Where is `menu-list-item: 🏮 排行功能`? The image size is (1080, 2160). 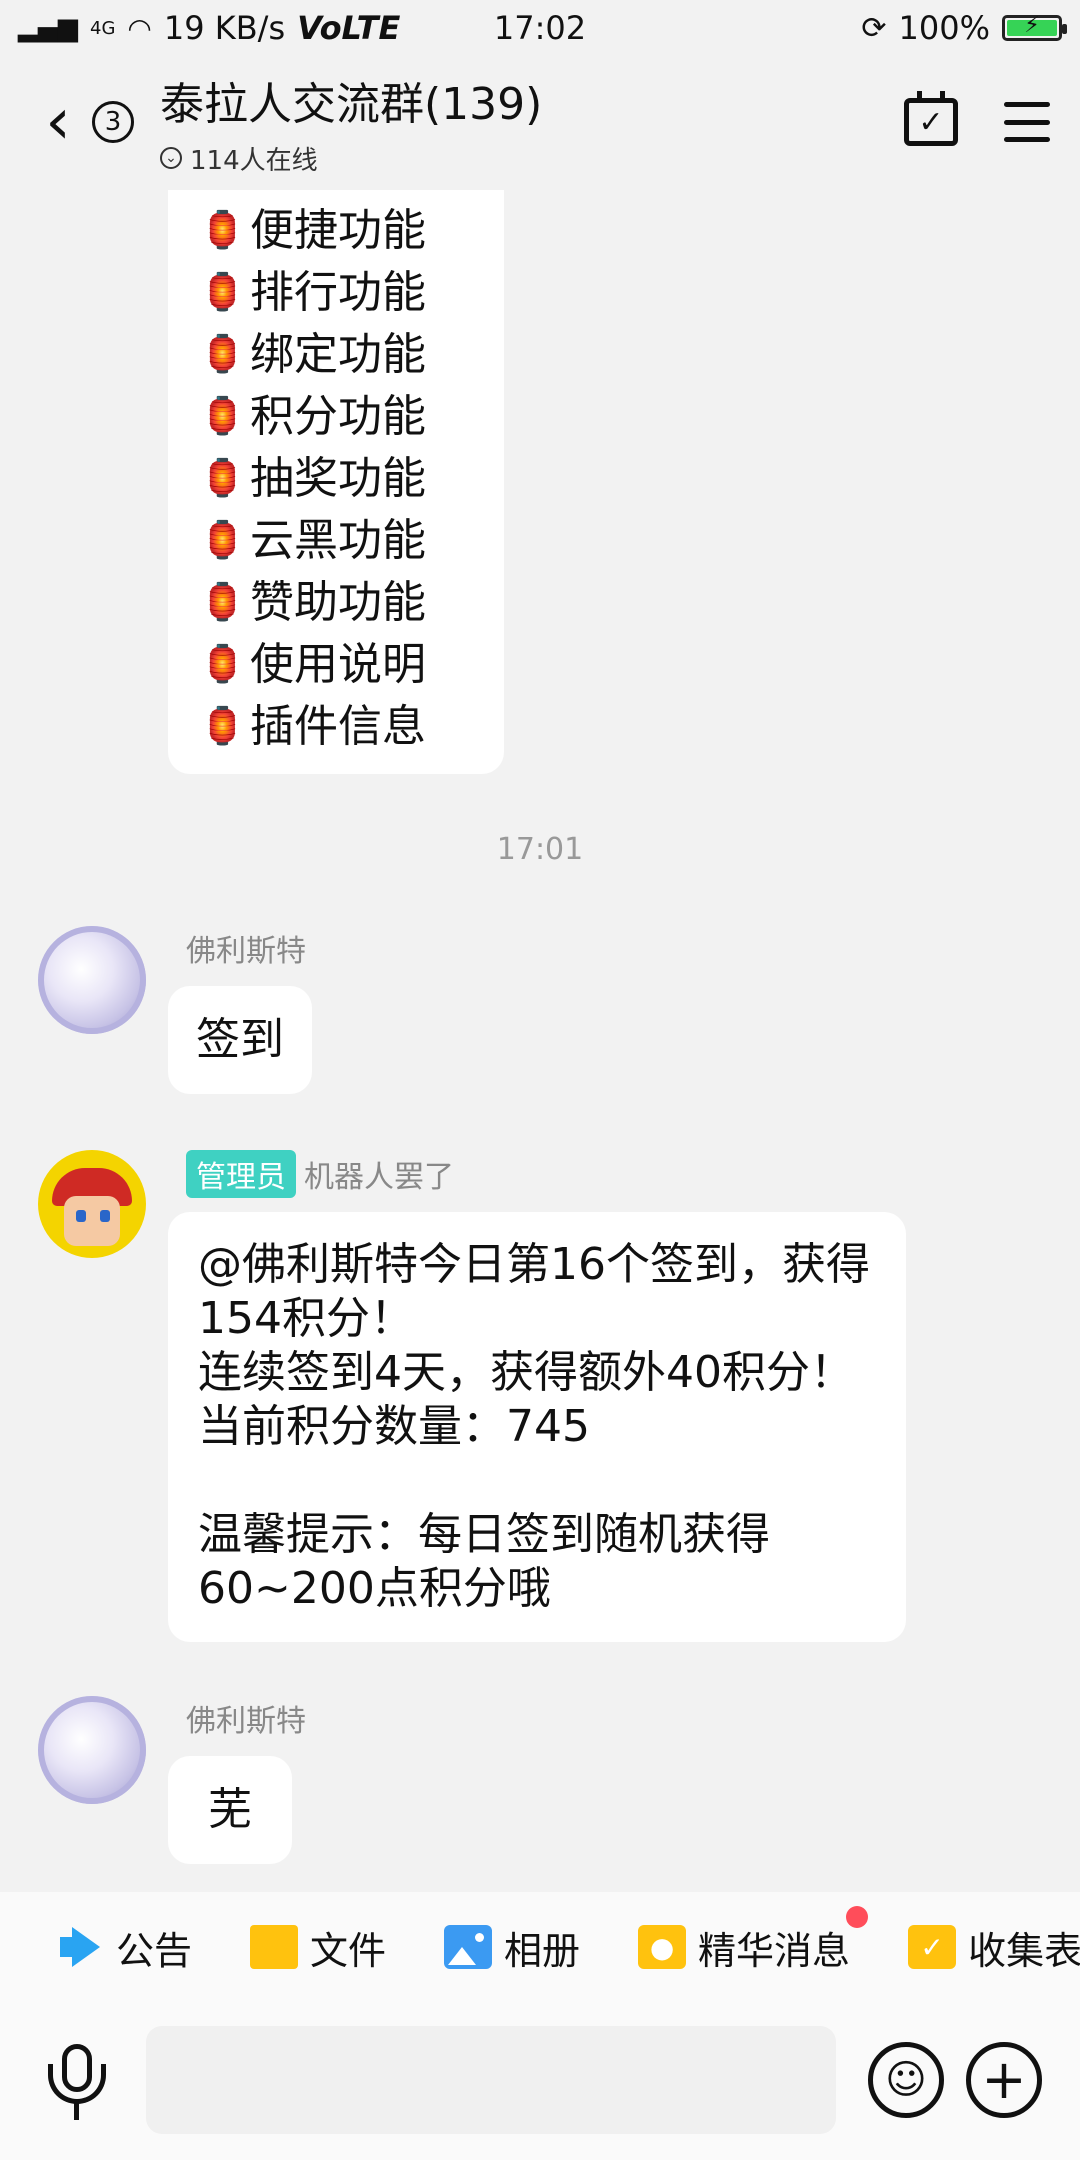 menu-list-item: 🏮 排行功能 is located at coordinates (352, 293).